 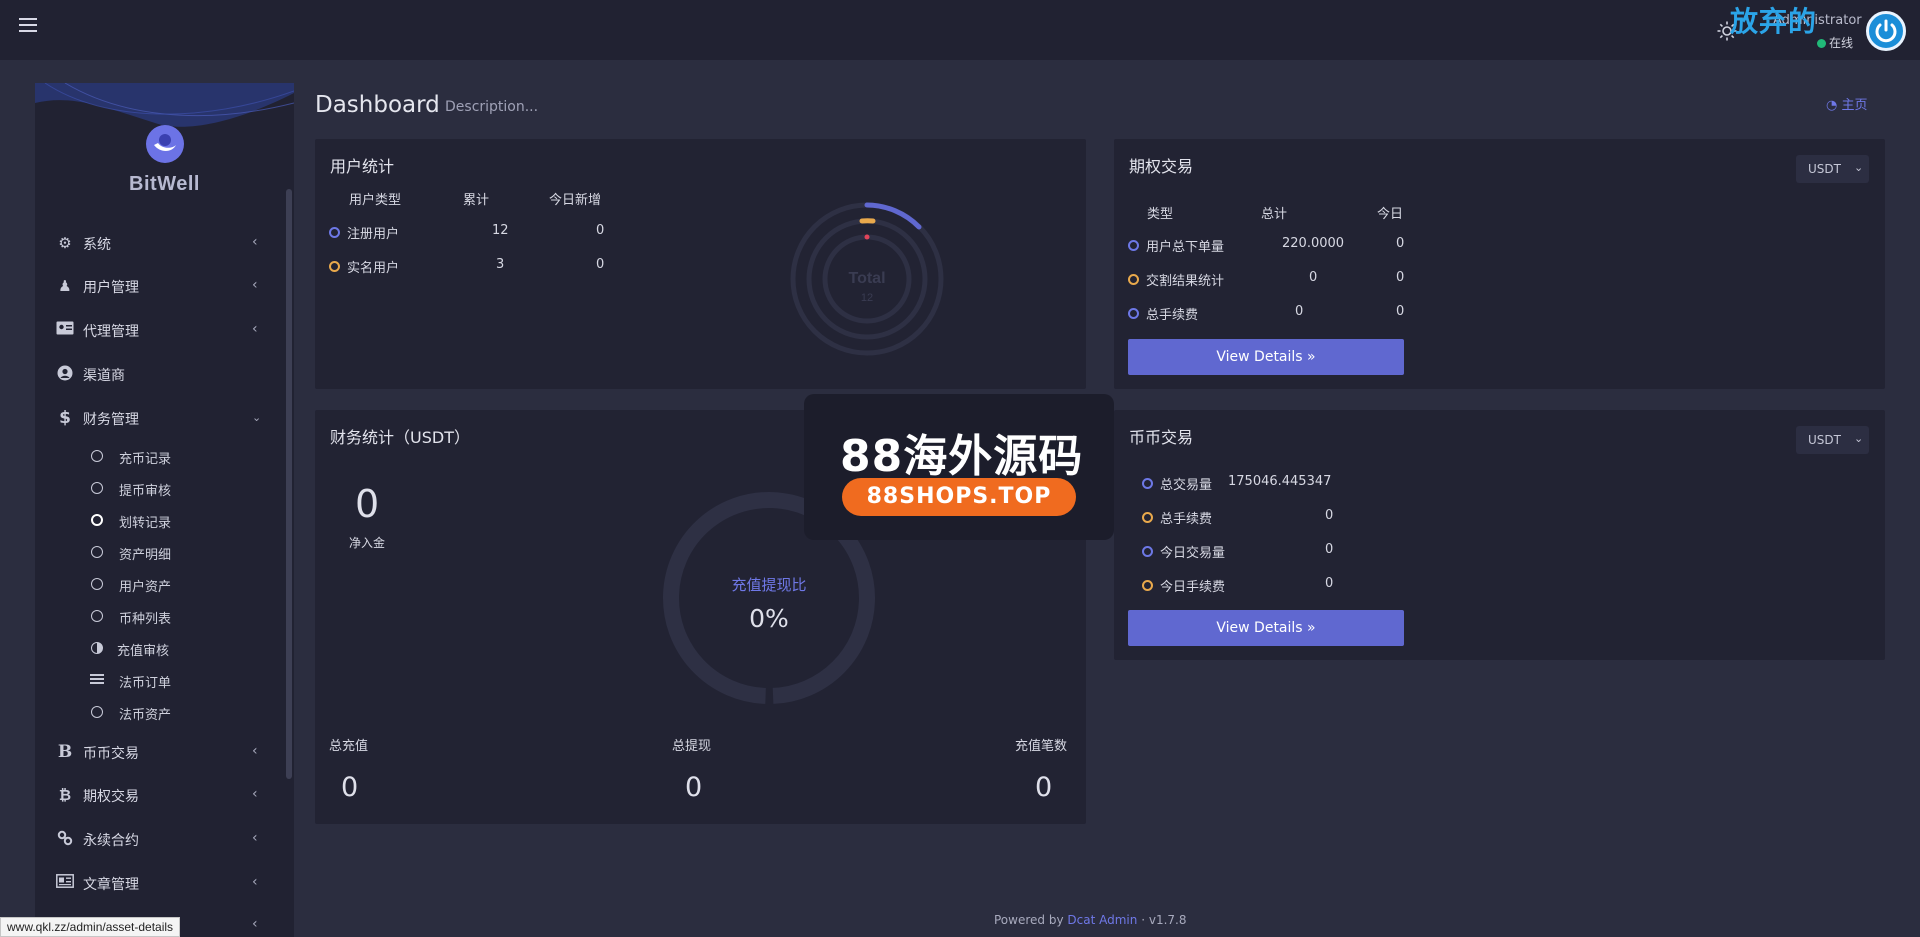 What do you see at coordinates (65, 883) in the screenshot?
I see `newspaper-icon` at bounding box center [65, 883].